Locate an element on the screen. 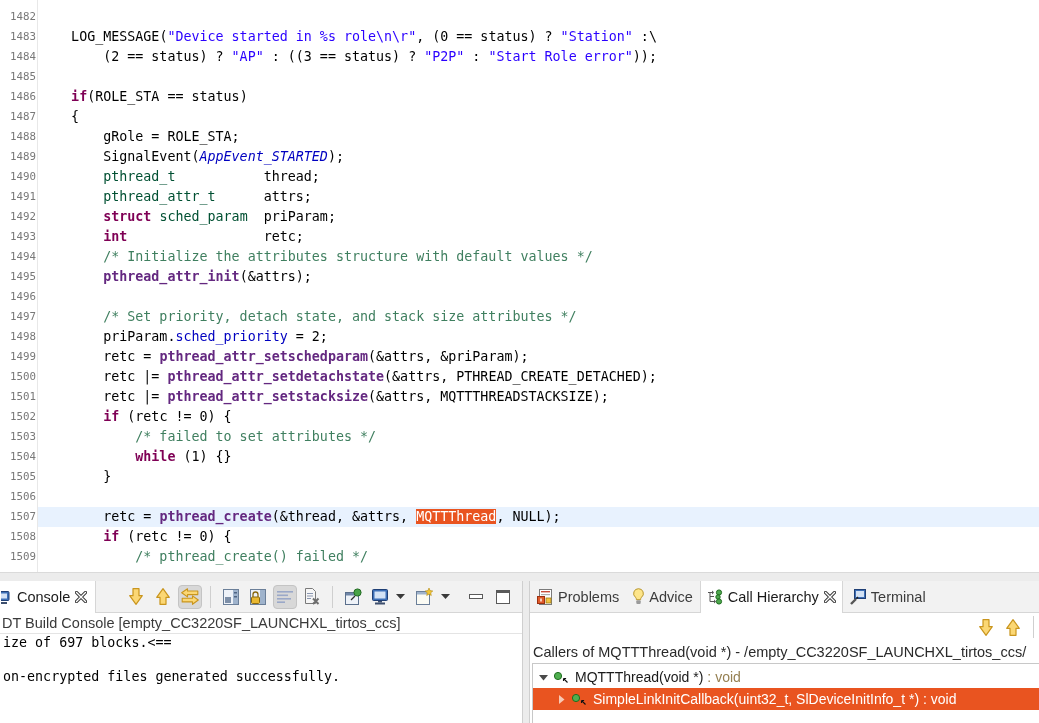 The image size is (1039, 723). line-number: 1482 is located at coordinates (23, 17).